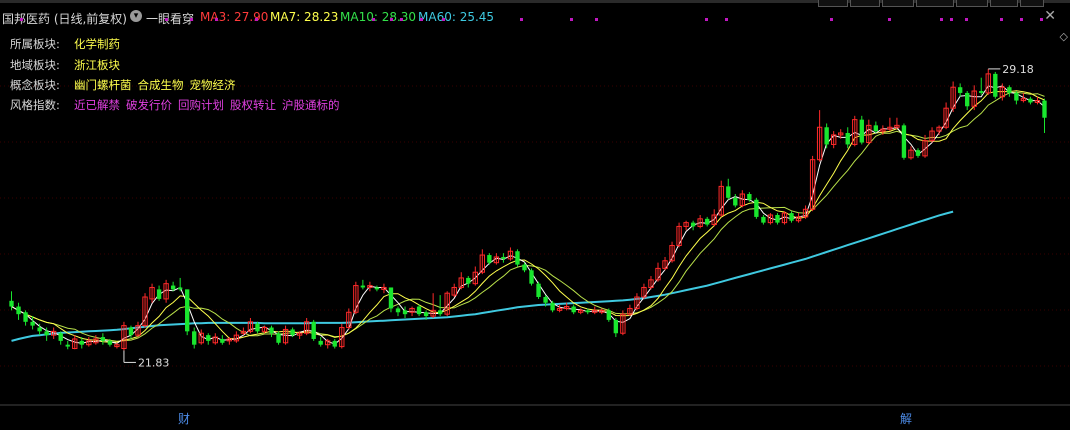  Describe the element at coordinates (161, 85) in the screenshot. I see `info-value: 合成生物` at that location.